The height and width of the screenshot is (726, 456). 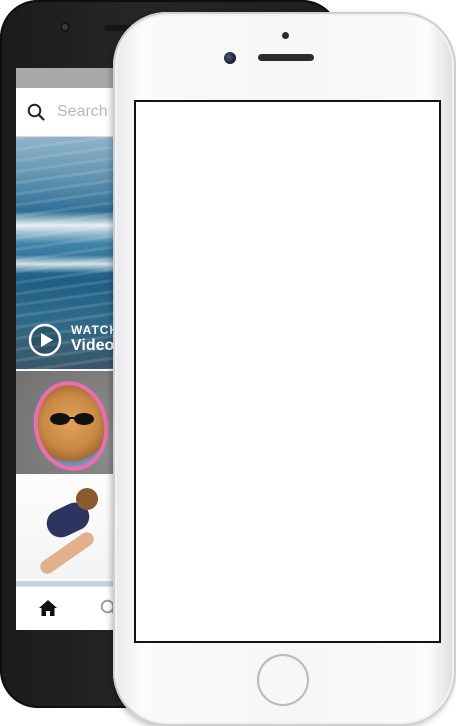 I want to click on dog-head, so click(x=87, y=499).